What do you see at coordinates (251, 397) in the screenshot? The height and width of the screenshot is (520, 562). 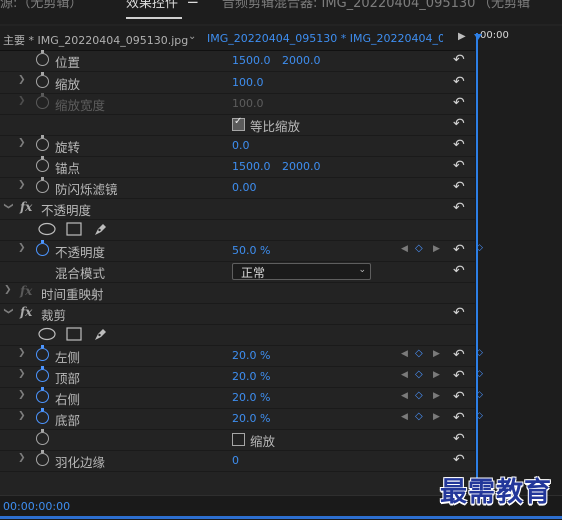 I see `crop-right-value: 20.0 %` at bounding box center [251, 397].